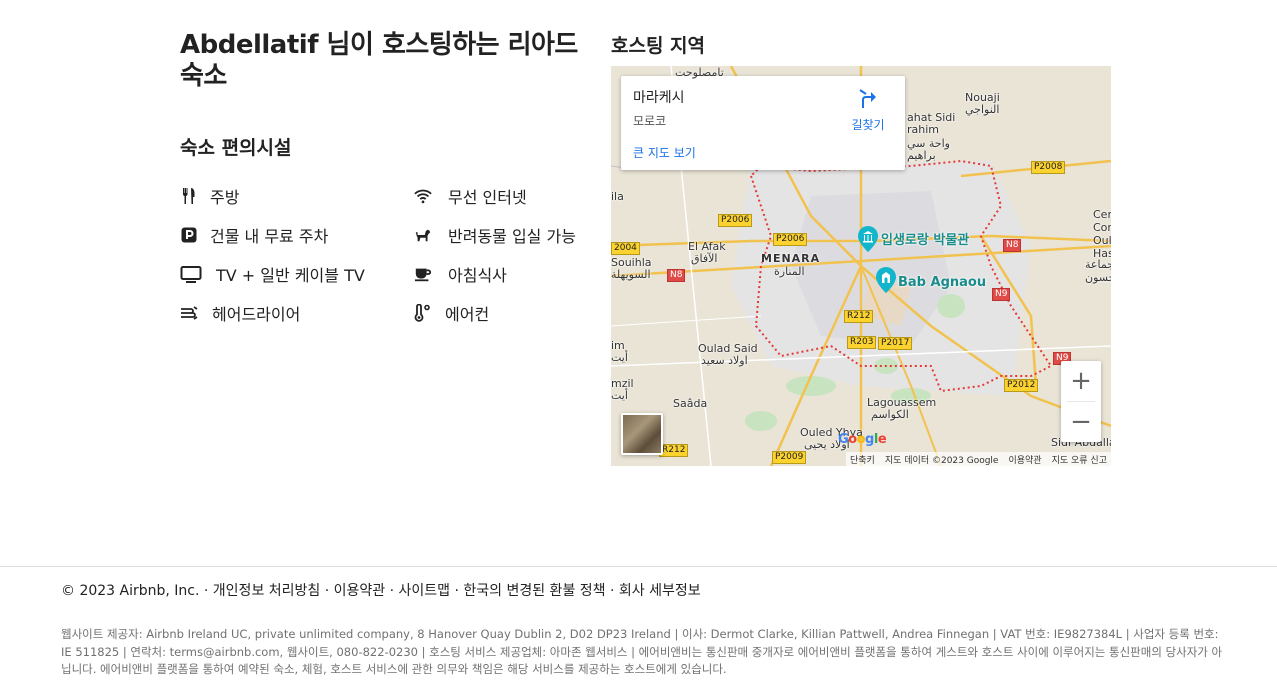 Image resolution: width=1277 pixels, height=693 pixels. I want to click on map-info-card: 마라케시 모로코 큰 지도 보기 길찾기, so click(763, 123).